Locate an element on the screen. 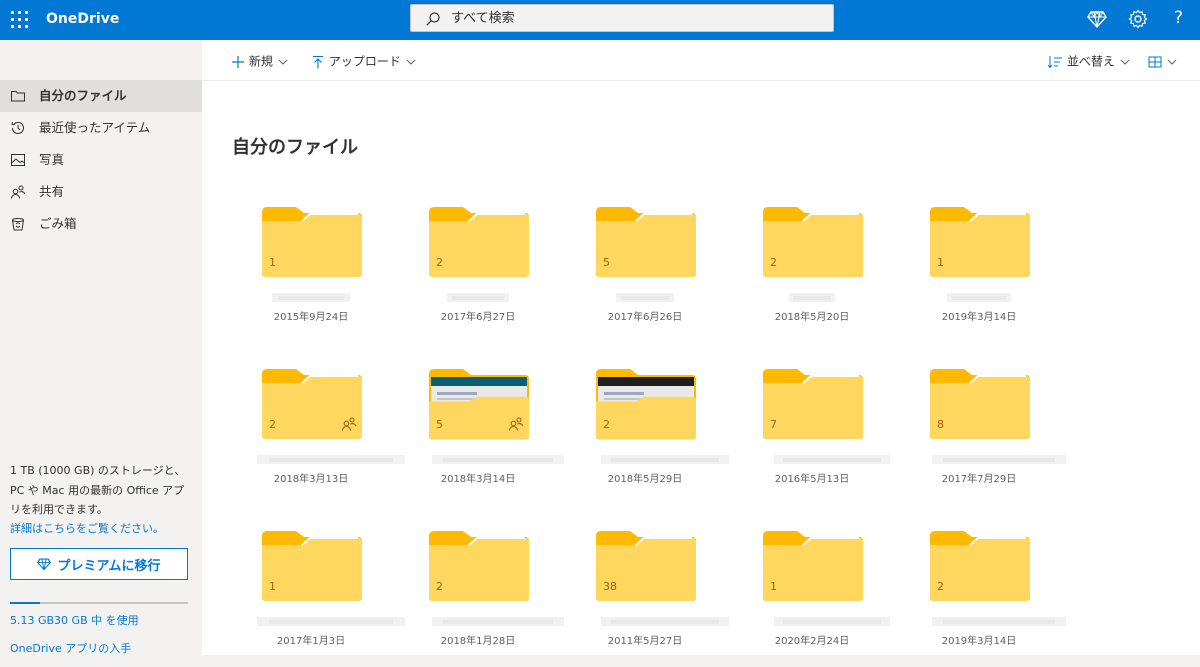 The width and height of the screenshot is (1200, 667). page-title: 自分のファイル is located at coordinates (295, 147).